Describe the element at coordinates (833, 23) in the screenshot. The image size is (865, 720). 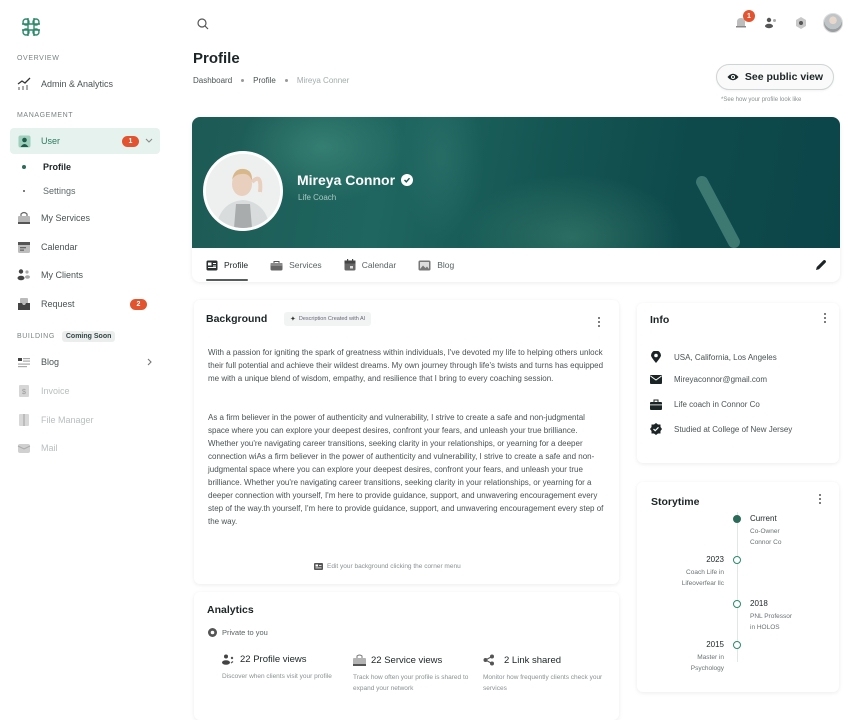
I see `user-avatar` at that location.